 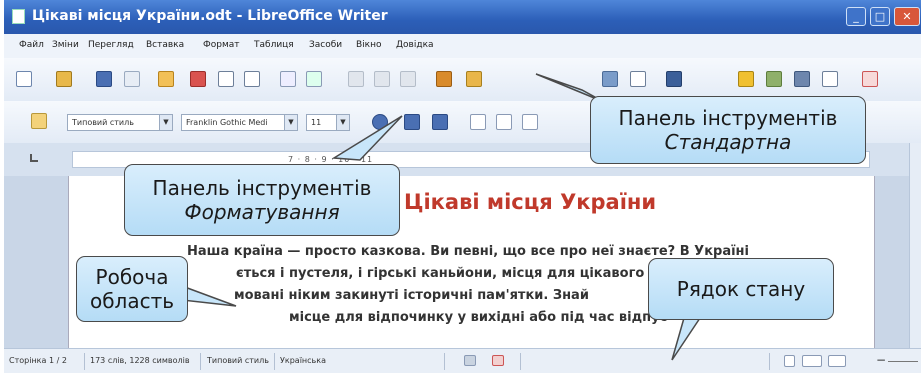 I want to click on formatting-toolbar-pointer, so click(x=367, y=138).